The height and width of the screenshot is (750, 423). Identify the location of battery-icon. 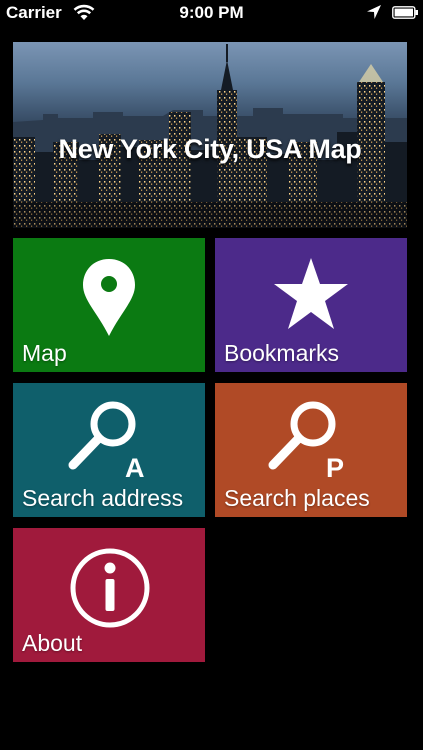
(405, 12).